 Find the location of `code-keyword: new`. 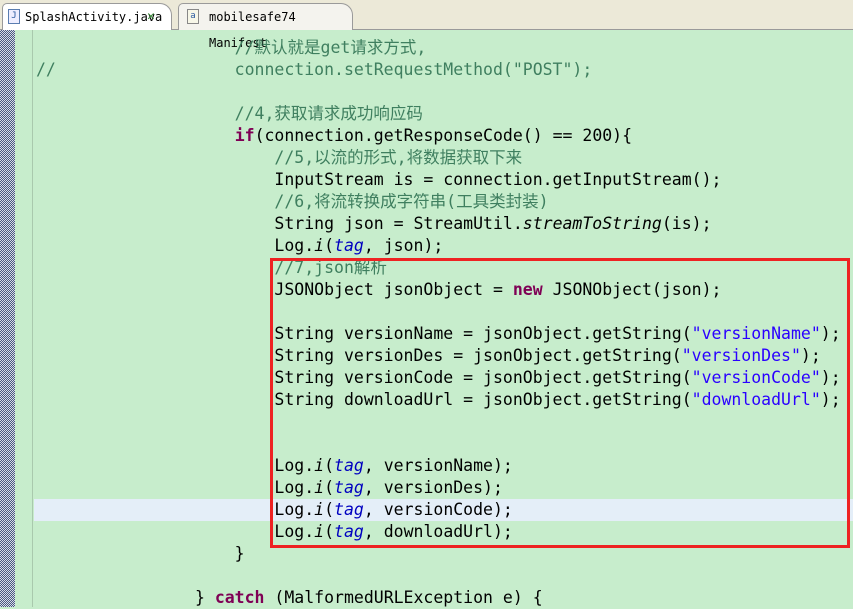

code-keyword: new is located at coordinates (527, 289).